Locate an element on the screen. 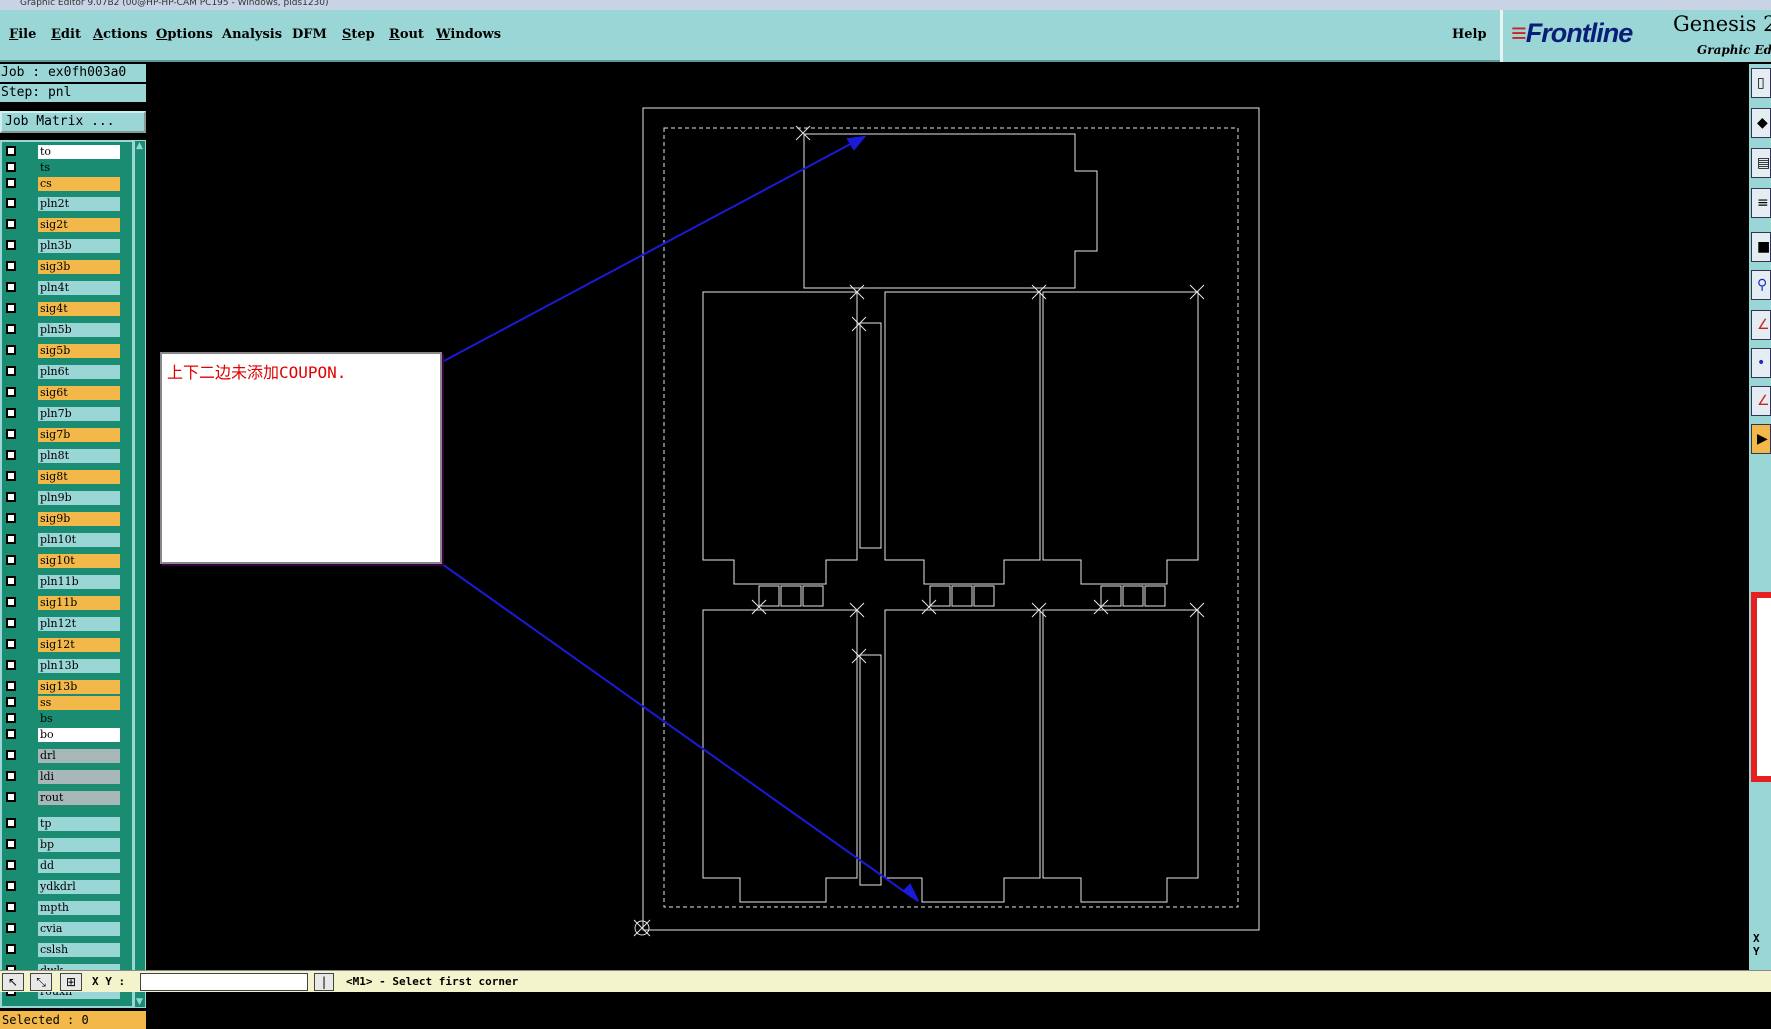 The width and height of the screenshot is (1771, 1029). annotation-callout: 上下二边未添加COUPON. is located at coordinates (301, 458).